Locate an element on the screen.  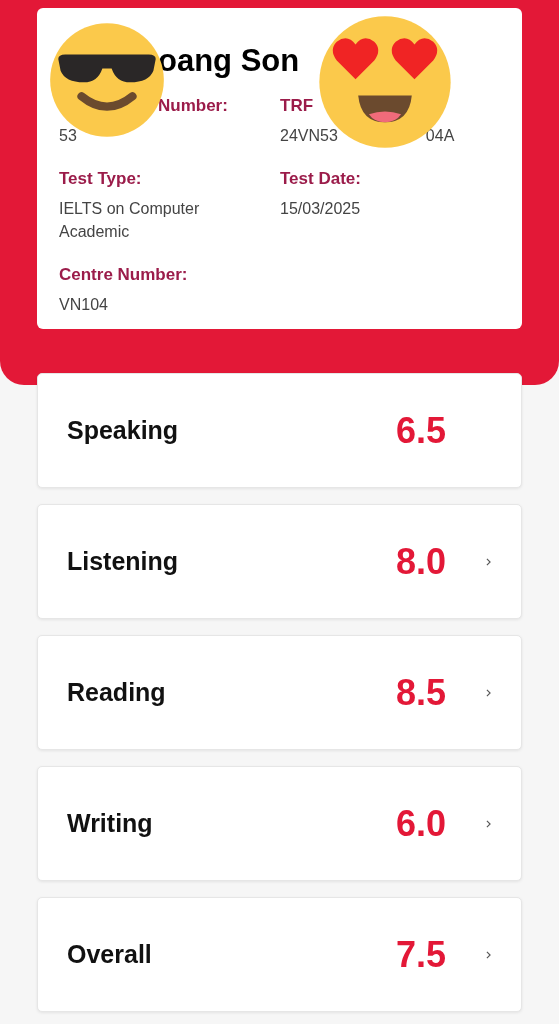
field-label: TRF is located at coordinates (297, 106).